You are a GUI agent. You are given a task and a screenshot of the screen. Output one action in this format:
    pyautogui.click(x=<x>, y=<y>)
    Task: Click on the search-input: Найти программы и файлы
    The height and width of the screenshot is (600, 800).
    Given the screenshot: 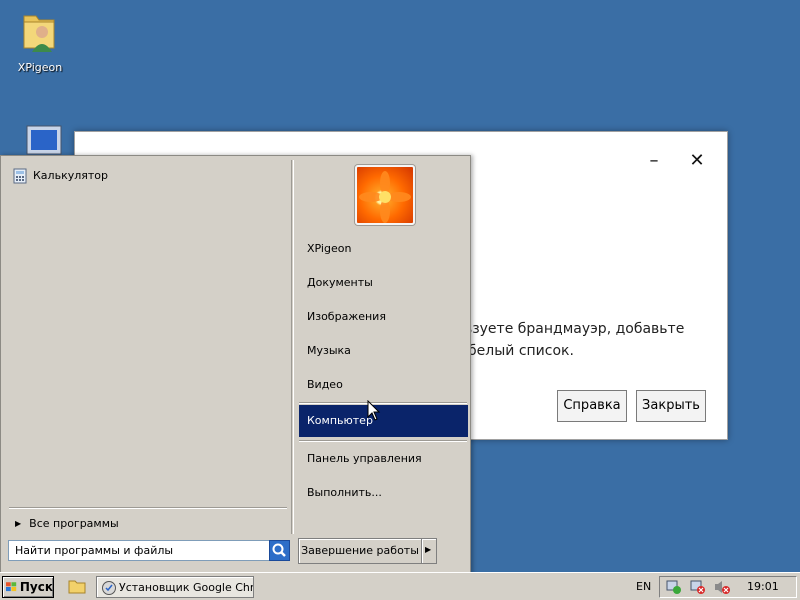 What is the action you would take?
    pyautogui.click(x=141, y=550)
    